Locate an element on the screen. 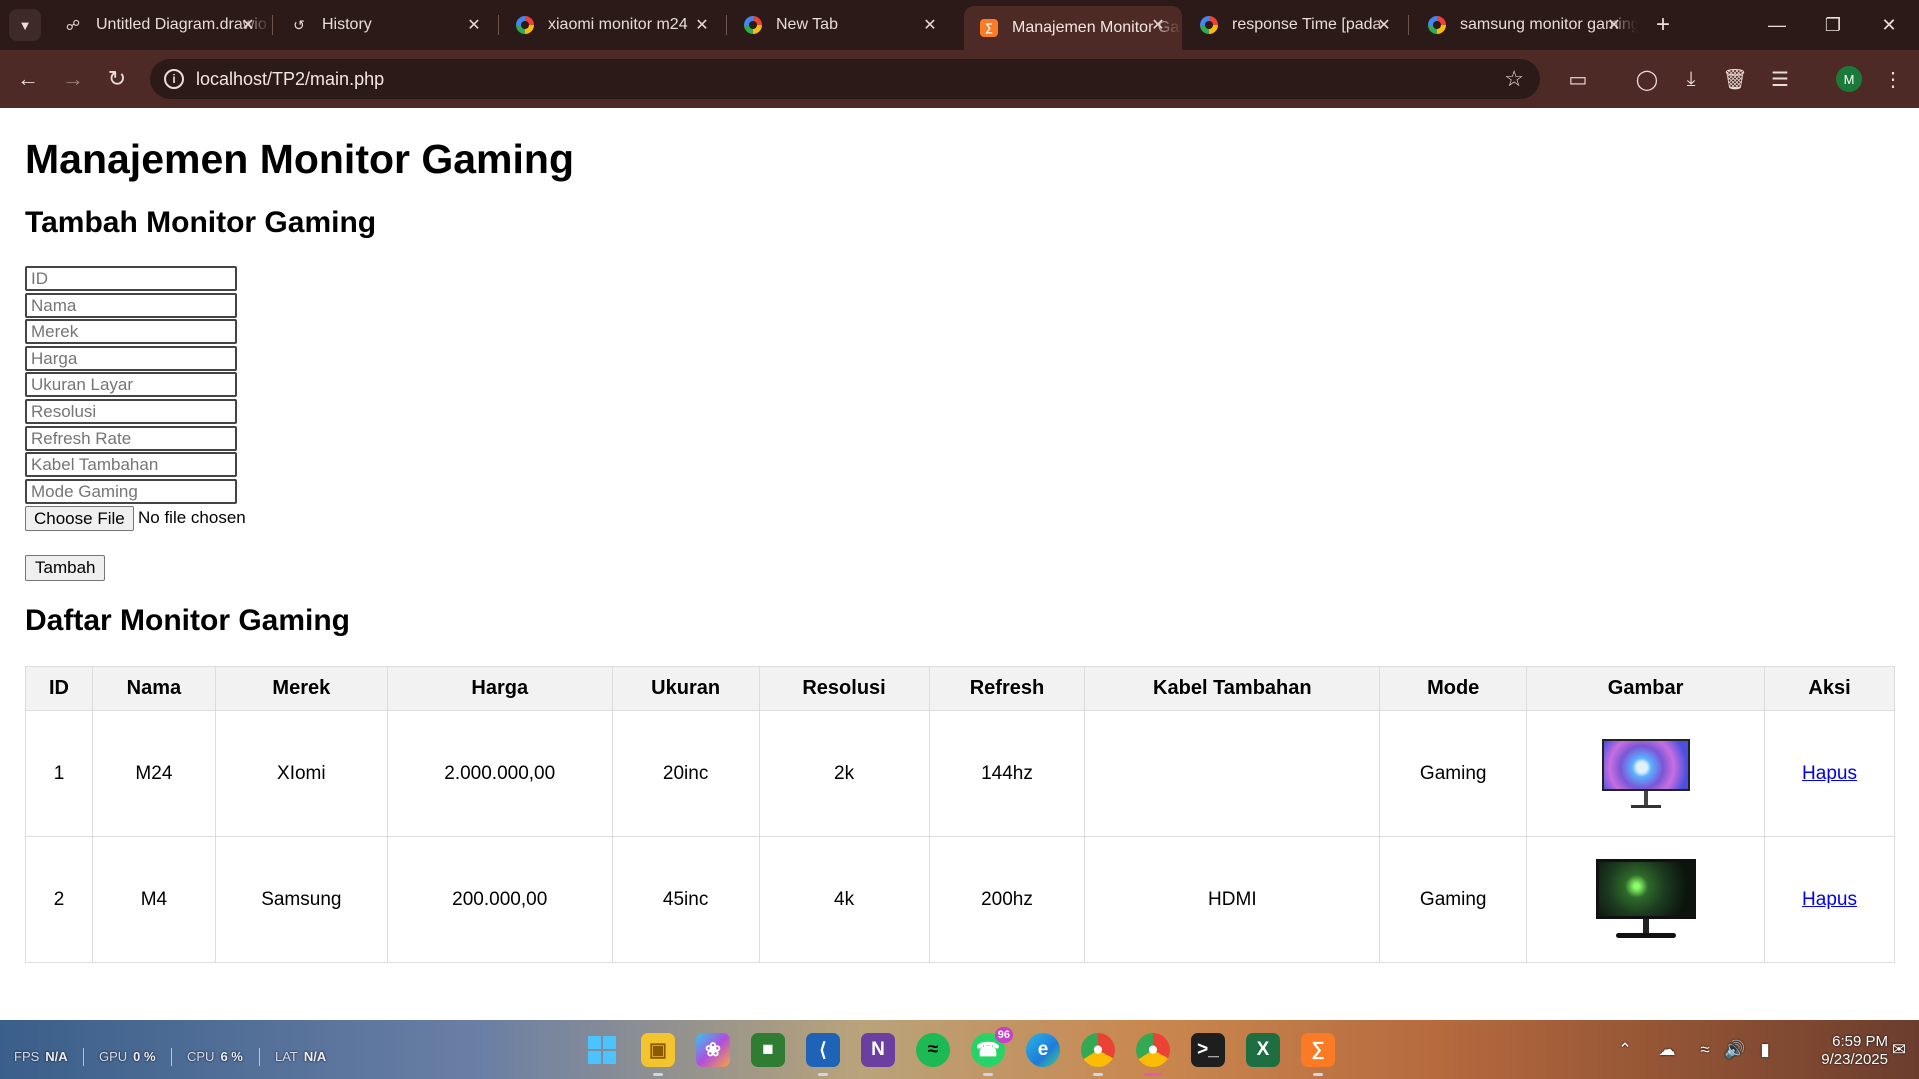 The image size is (1919, 1079). visual-studio-icon: N is located at coordinates (878, 1050).